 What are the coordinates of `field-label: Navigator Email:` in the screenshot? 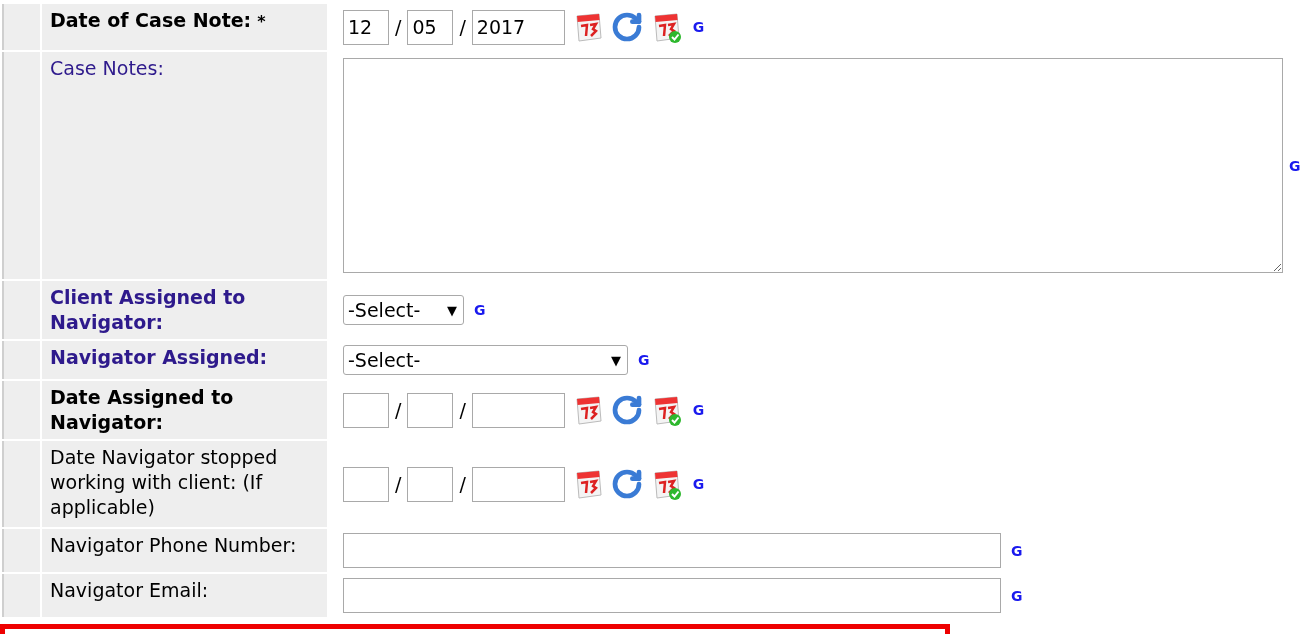 It's located at (129, 590).